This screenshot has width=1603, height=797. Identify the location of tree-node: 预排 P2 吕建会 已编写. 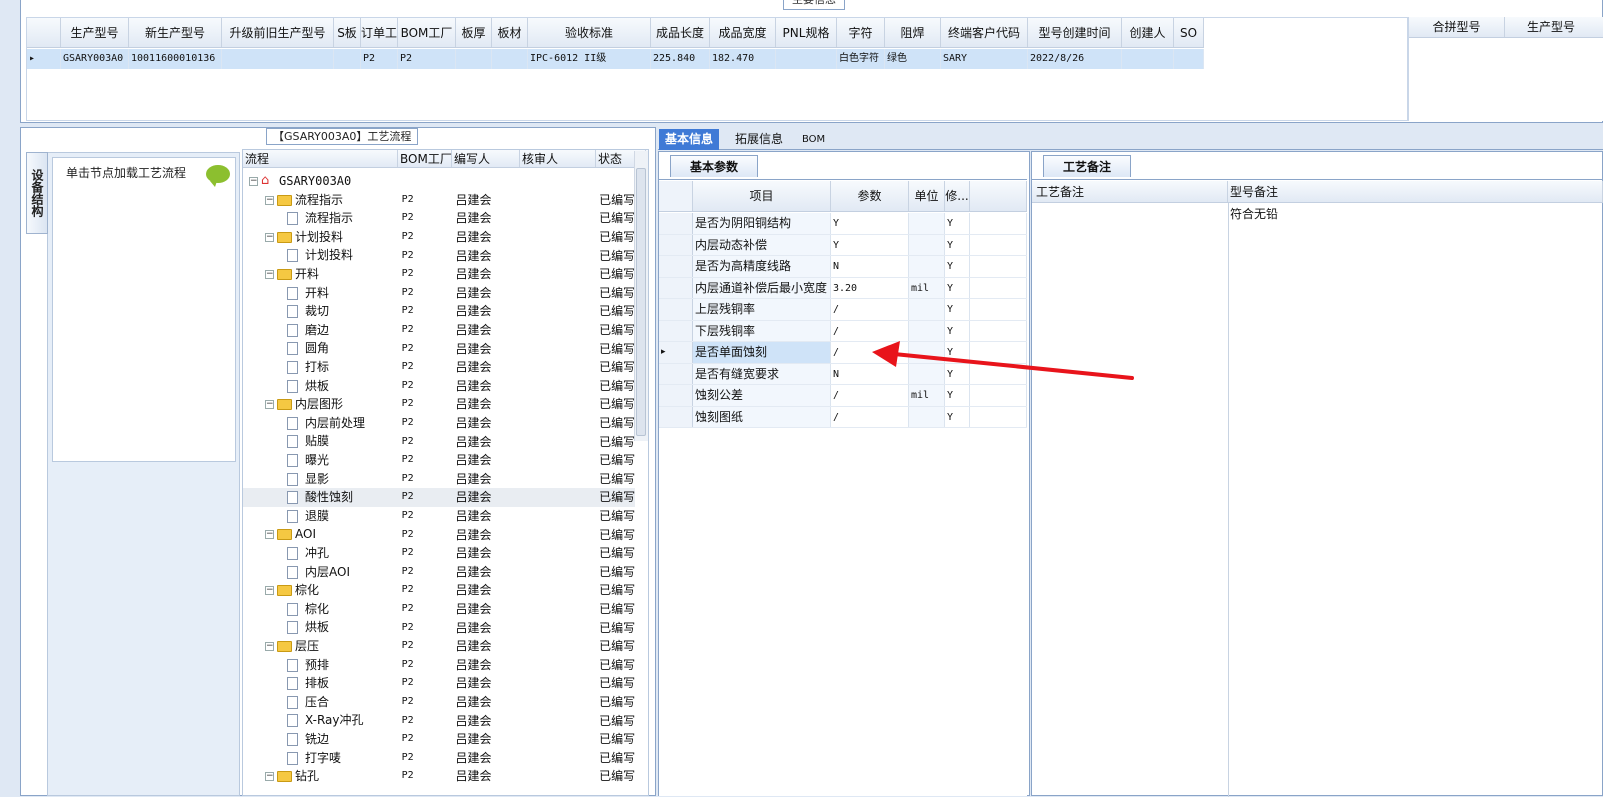
(439, 665).